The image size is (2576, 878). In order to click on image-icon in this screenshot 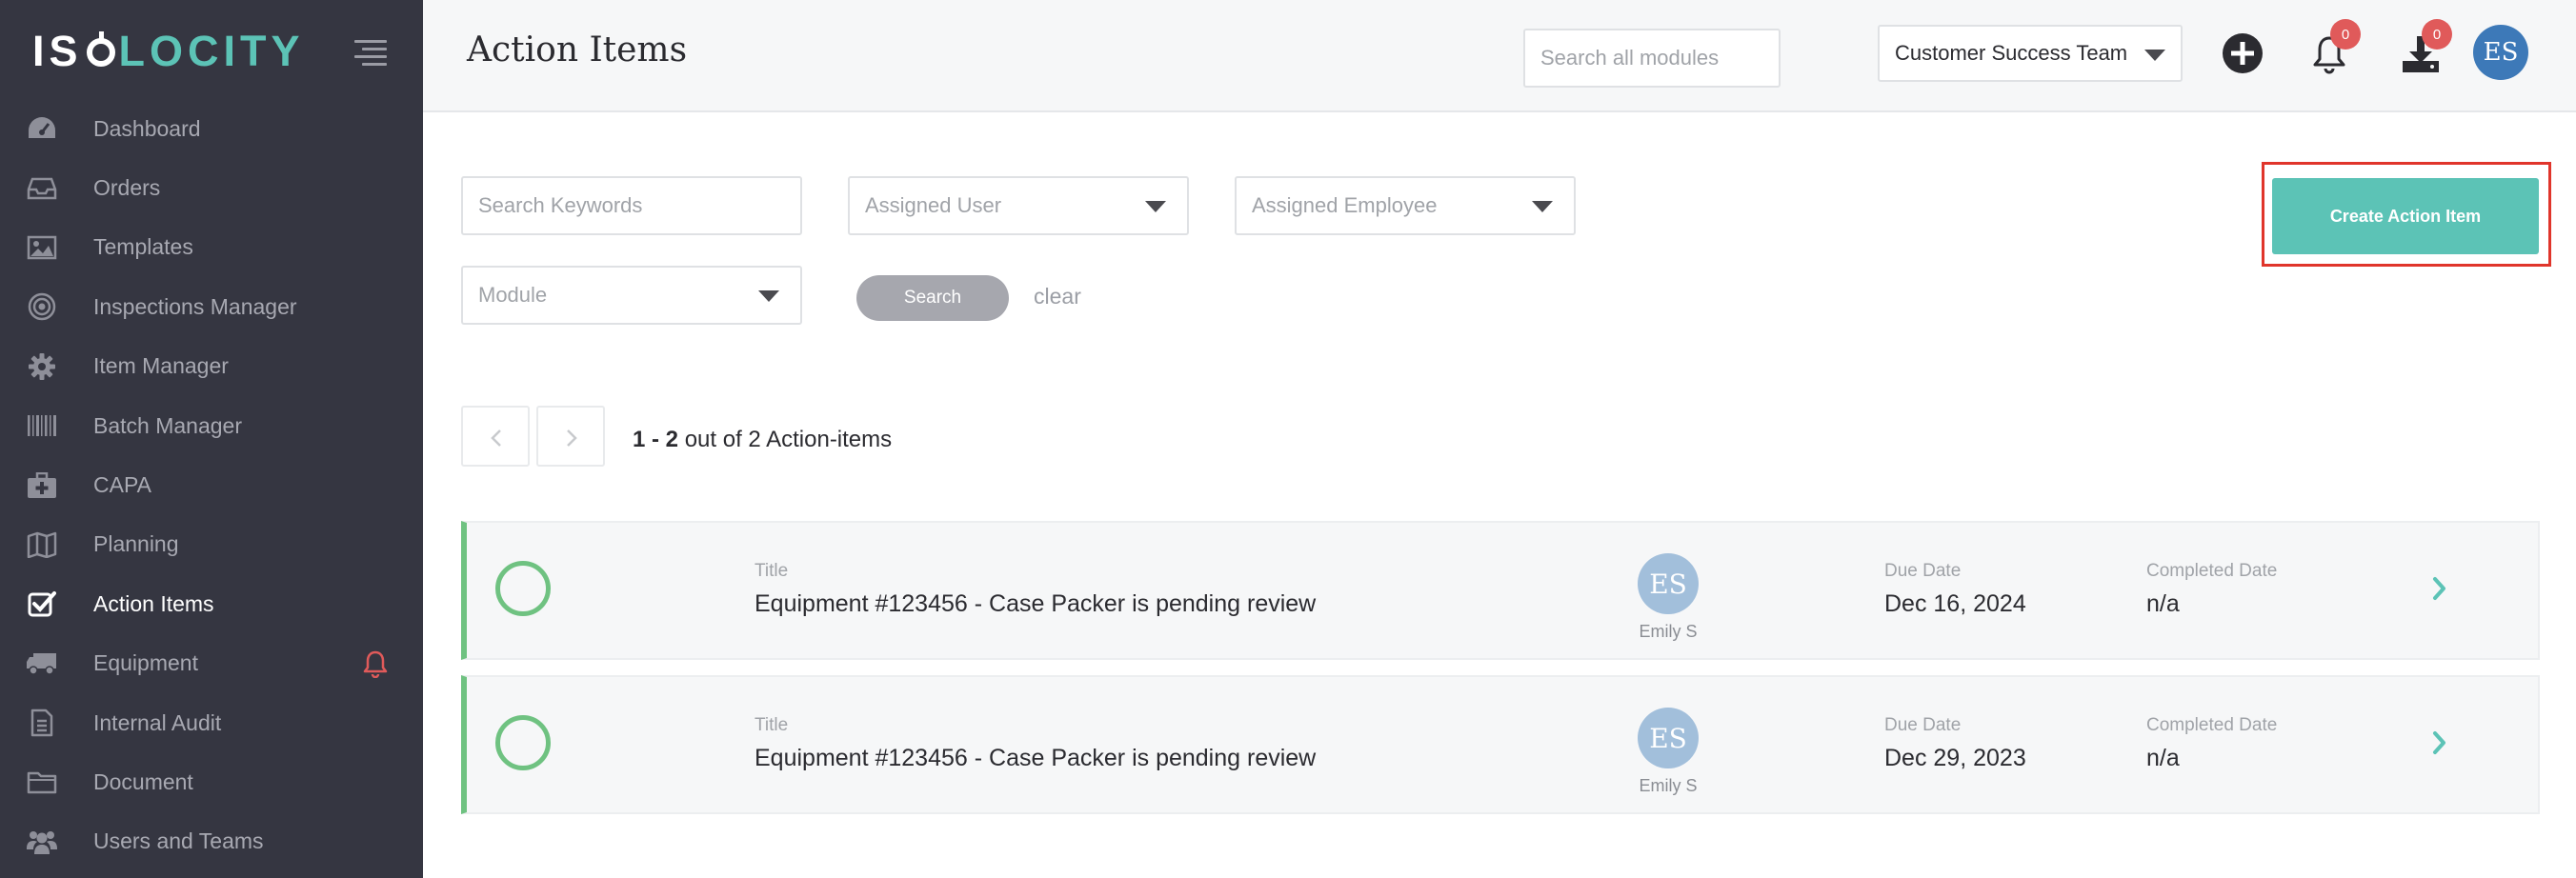, I will do `click(42, 247)`.